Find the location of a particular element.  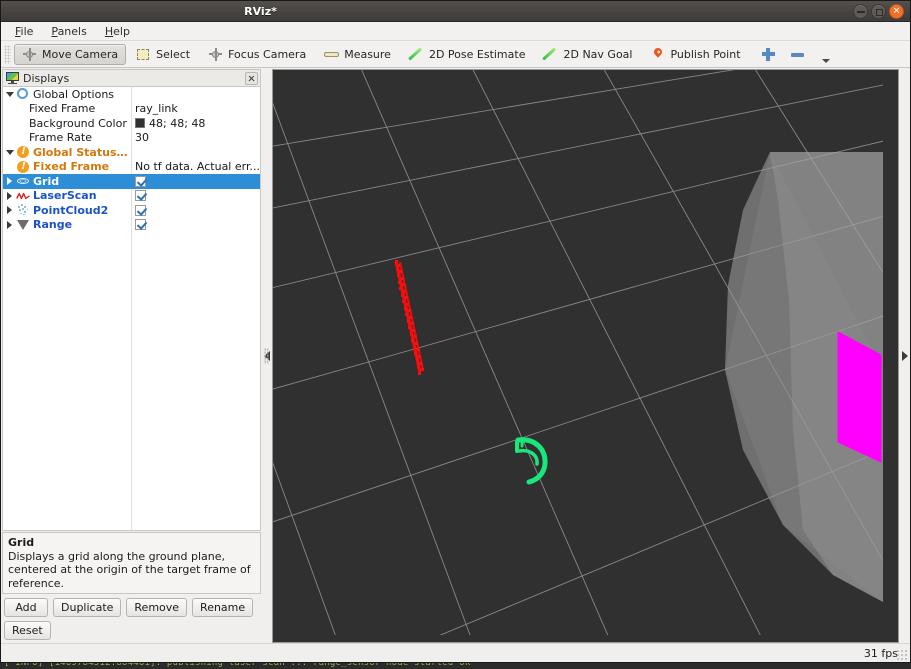

maximize-button is located at coordinates (878, 11).